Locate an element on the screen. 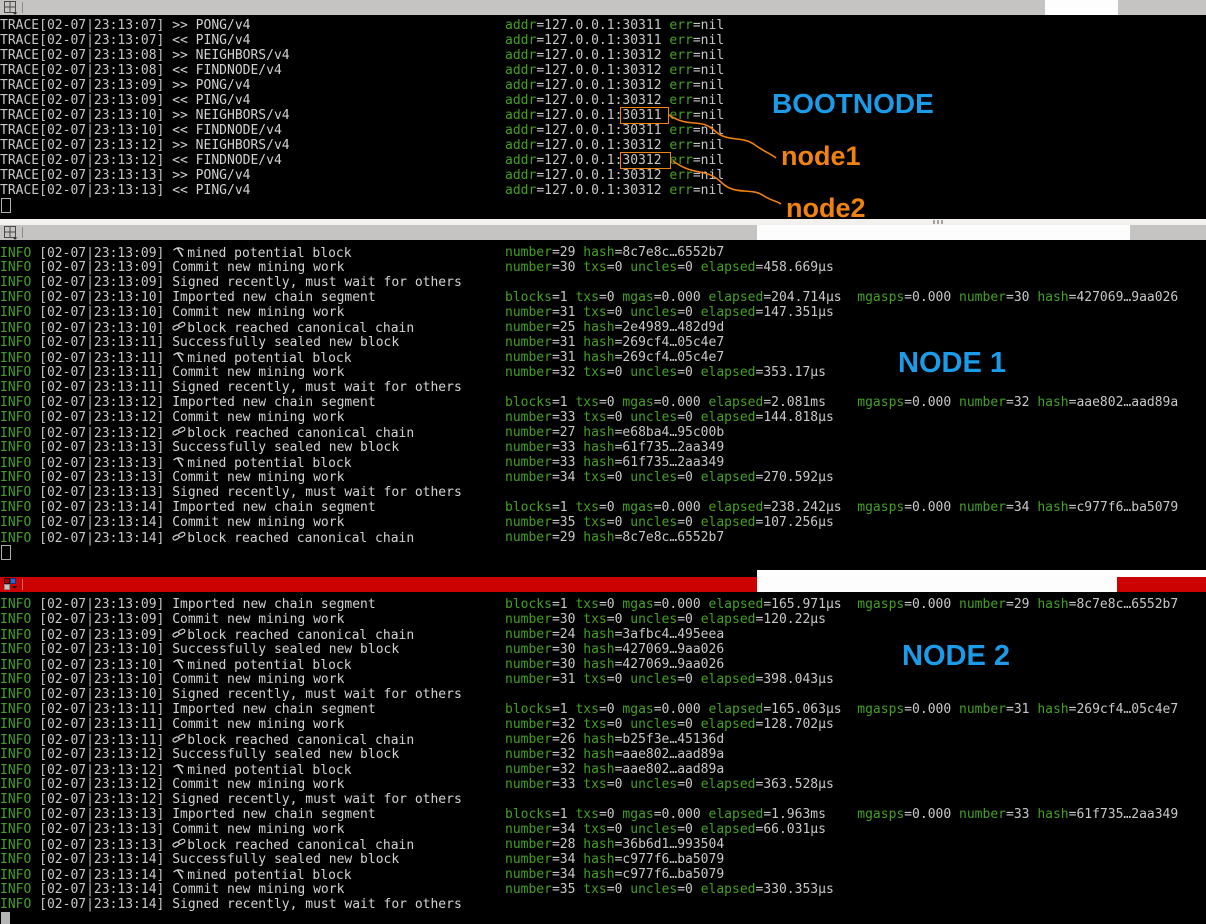 This screenshot has height=924, width=1206. log-fields: number=33 hash=61f735…2aa349 is located at coordinates (615, 447).